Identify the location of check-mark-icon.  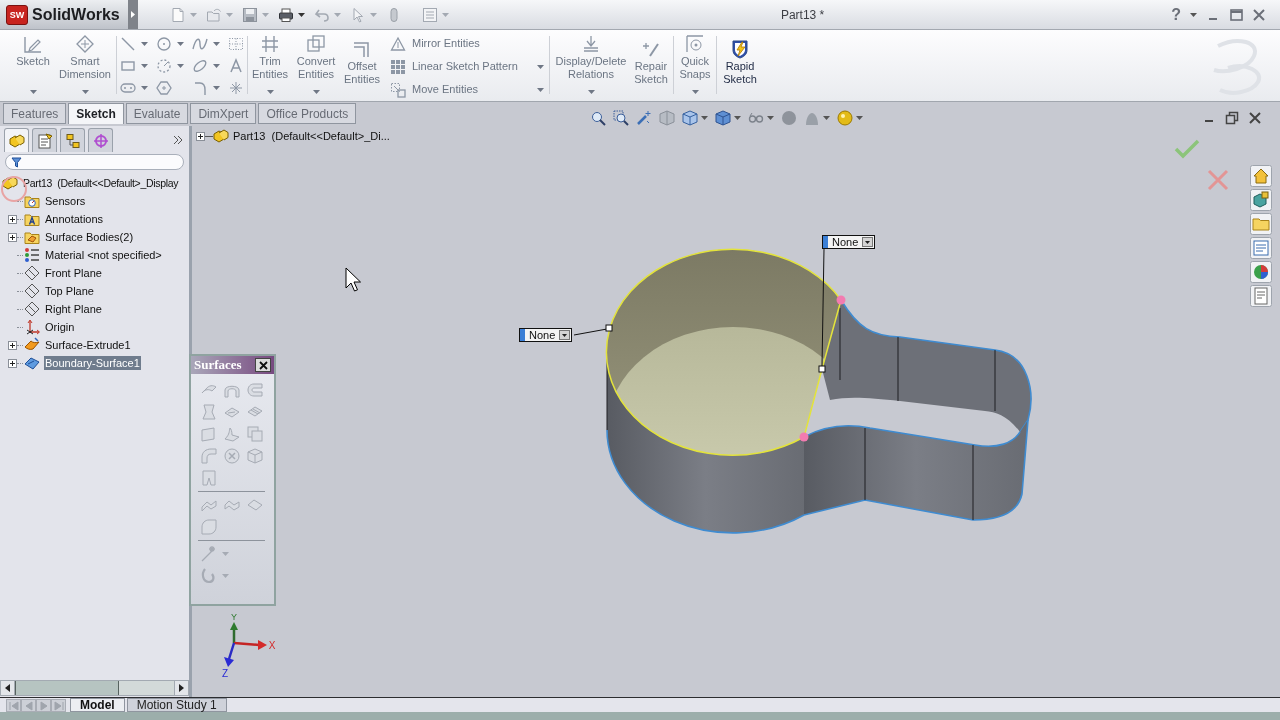
(1187, 149).